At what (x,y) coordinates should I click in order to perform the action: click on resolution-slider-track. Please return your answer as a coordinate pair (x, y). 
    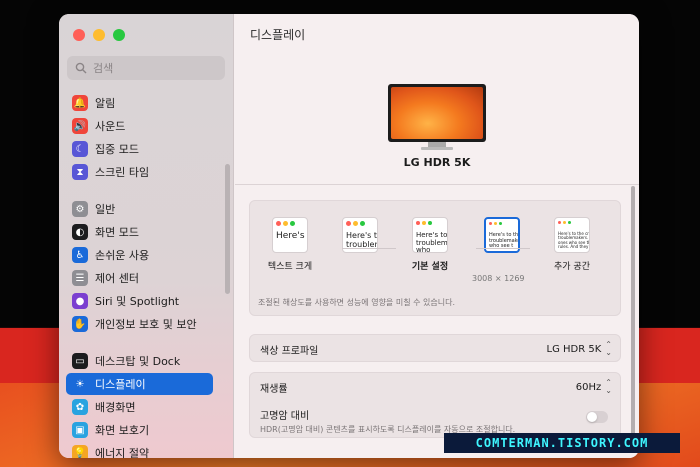
    Looking at the image, I should click on (369, 248).